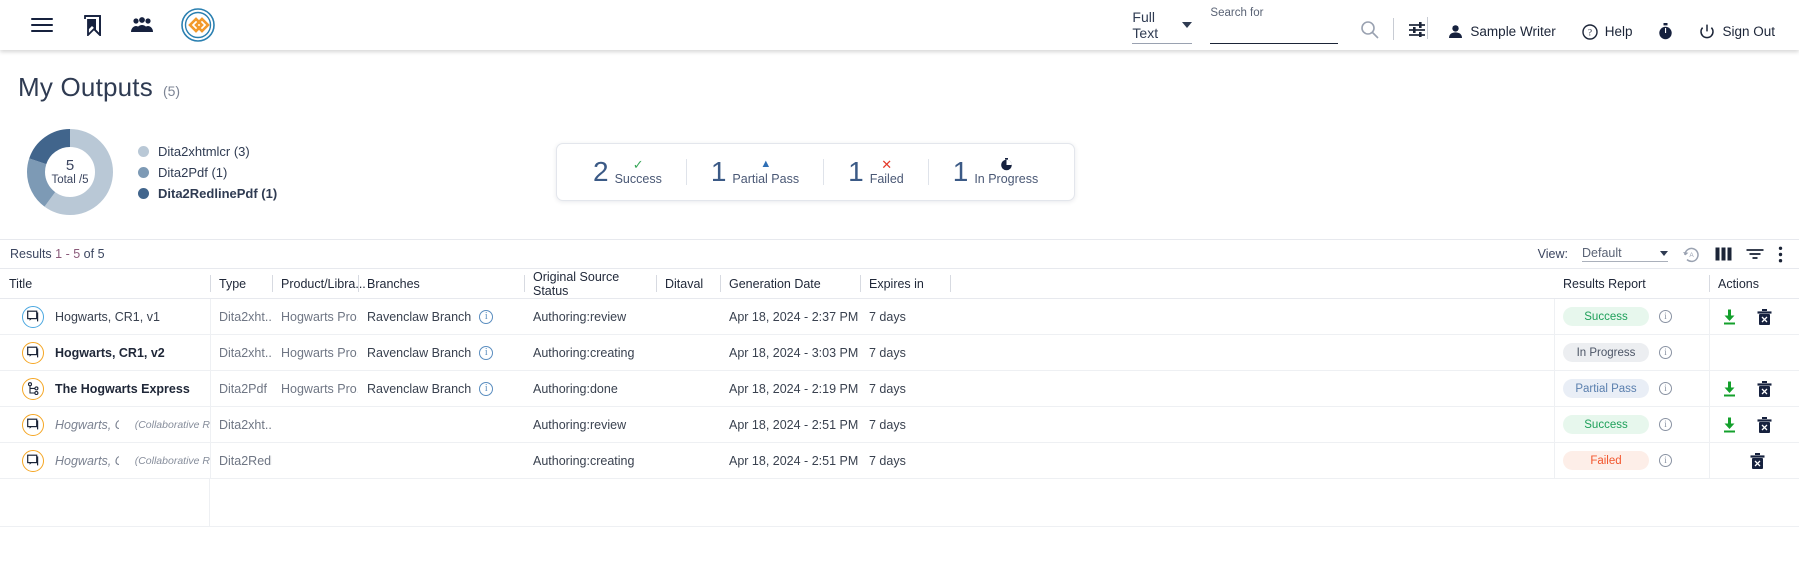 Image resolution: width=1799 pixels, height=585 pixels. I want to click on column-header-generation-date: Generation Date, so click(790, 284).